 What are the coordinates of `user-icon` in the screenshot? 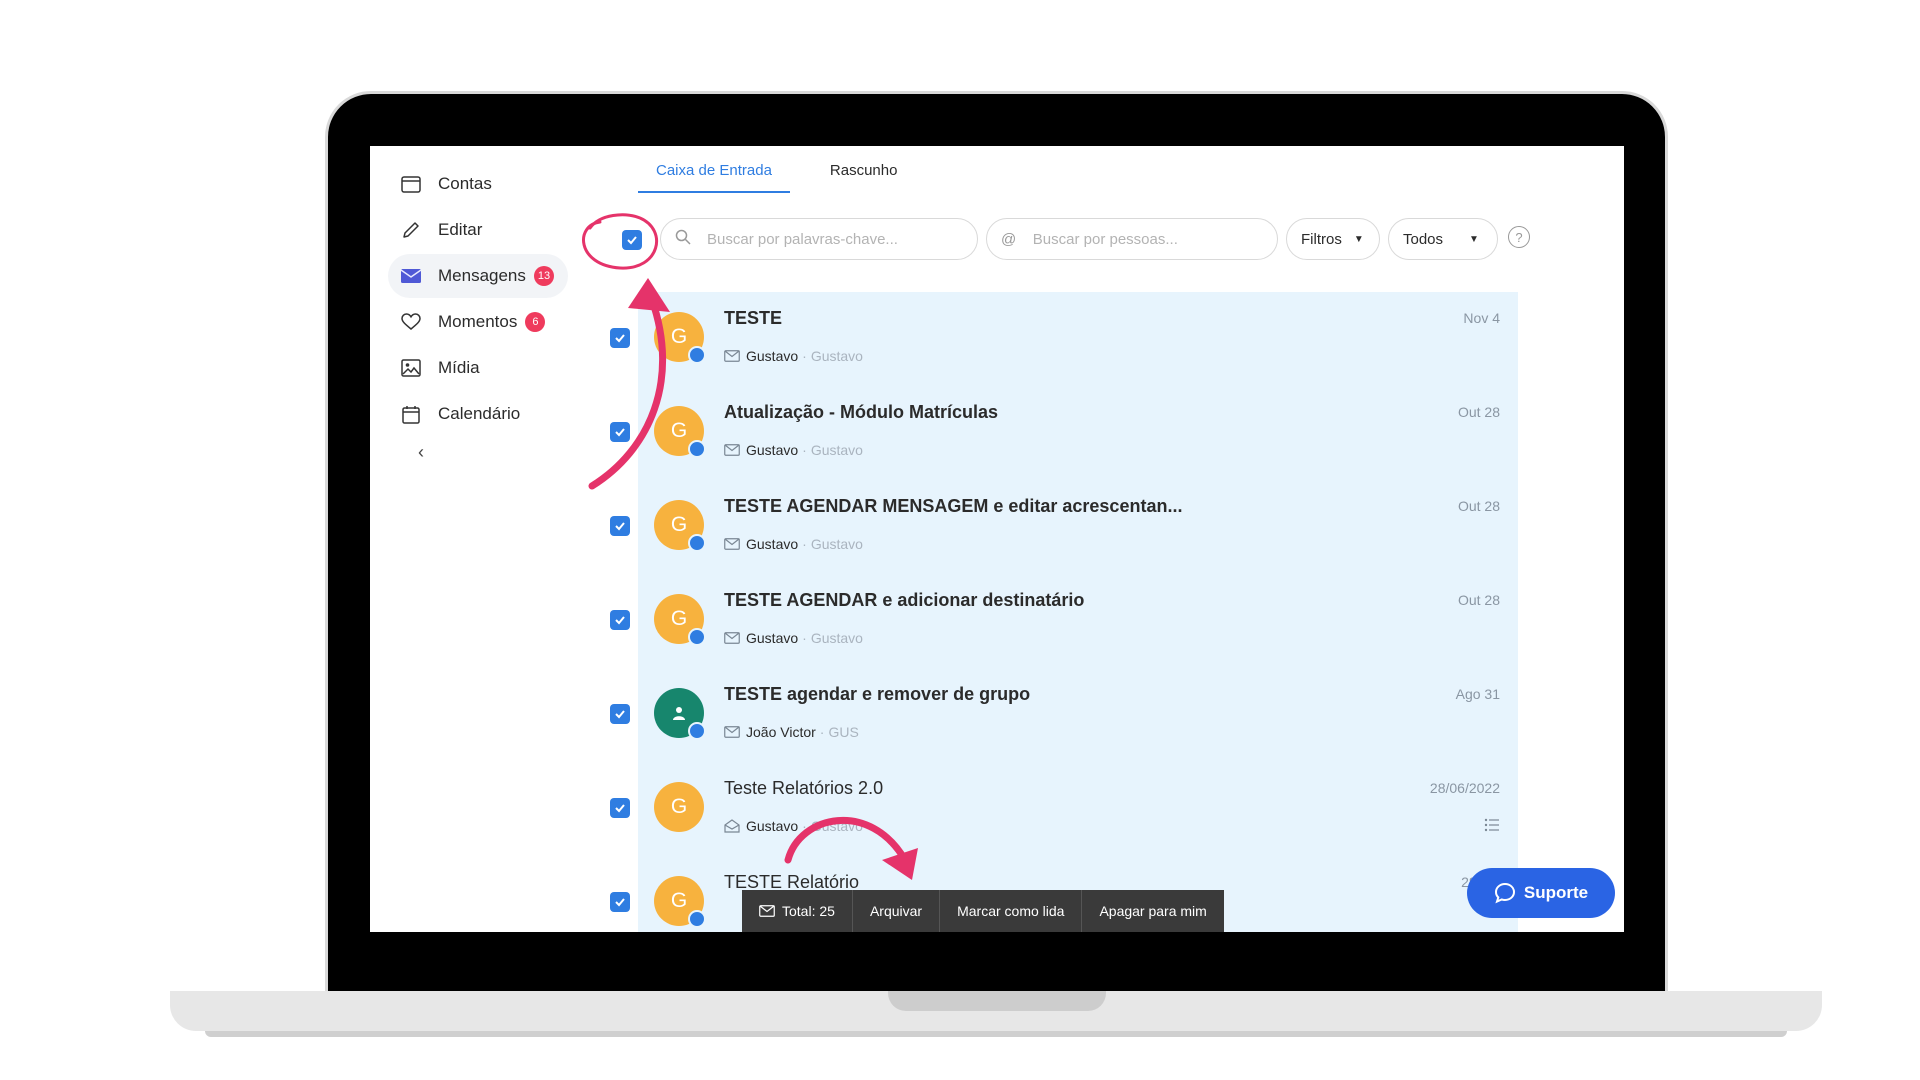 It's located at (679, 713).